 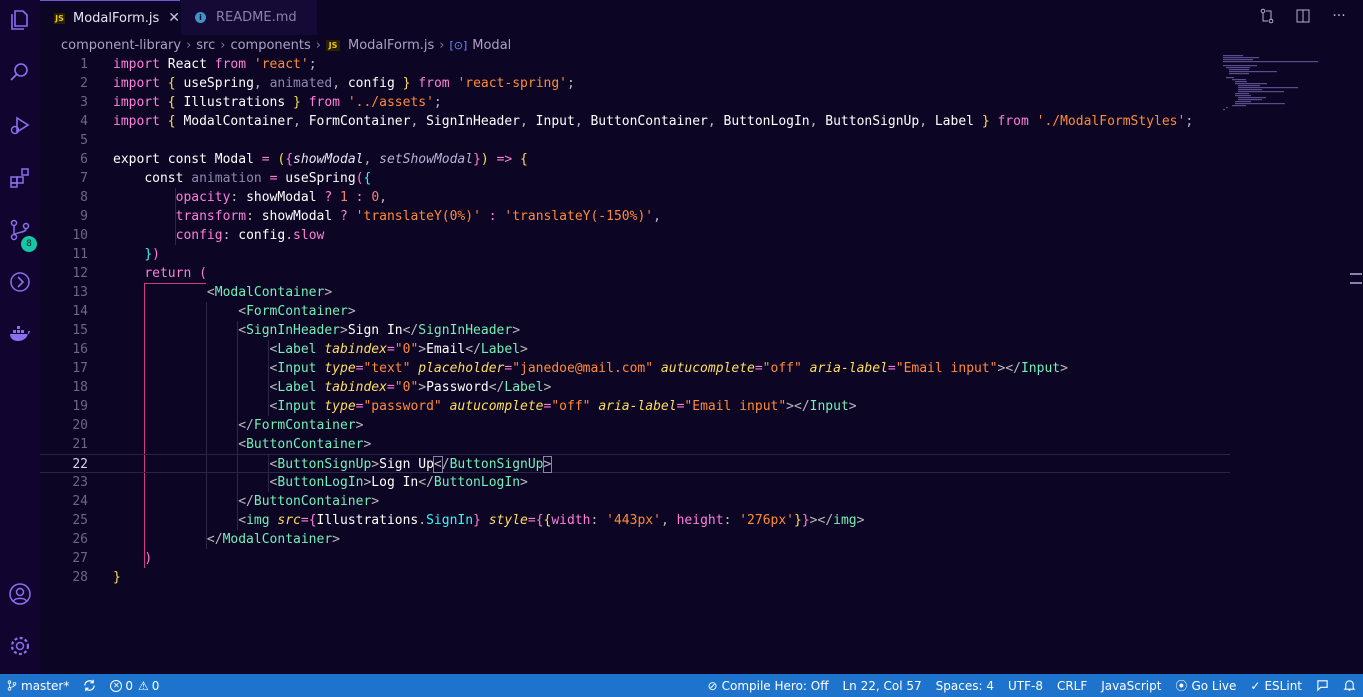 I want to click on vertical-scrollbar, so click(x=1356, y=364).